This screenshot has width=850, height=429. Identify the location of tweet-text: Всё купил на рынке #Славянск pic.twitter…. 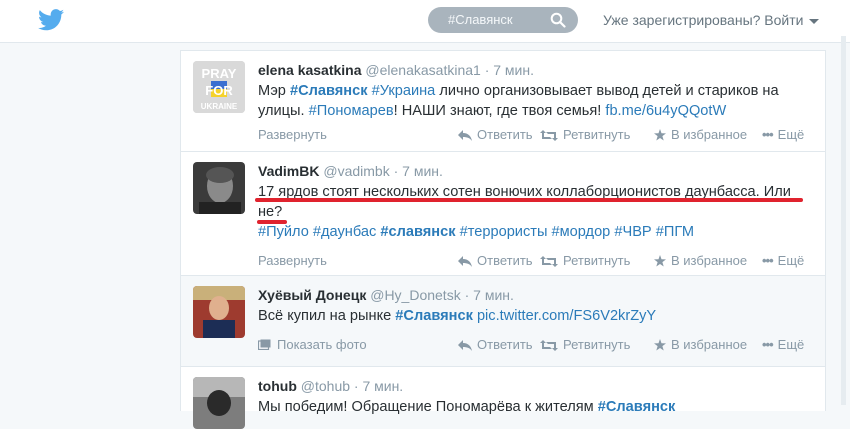
(538, 316).